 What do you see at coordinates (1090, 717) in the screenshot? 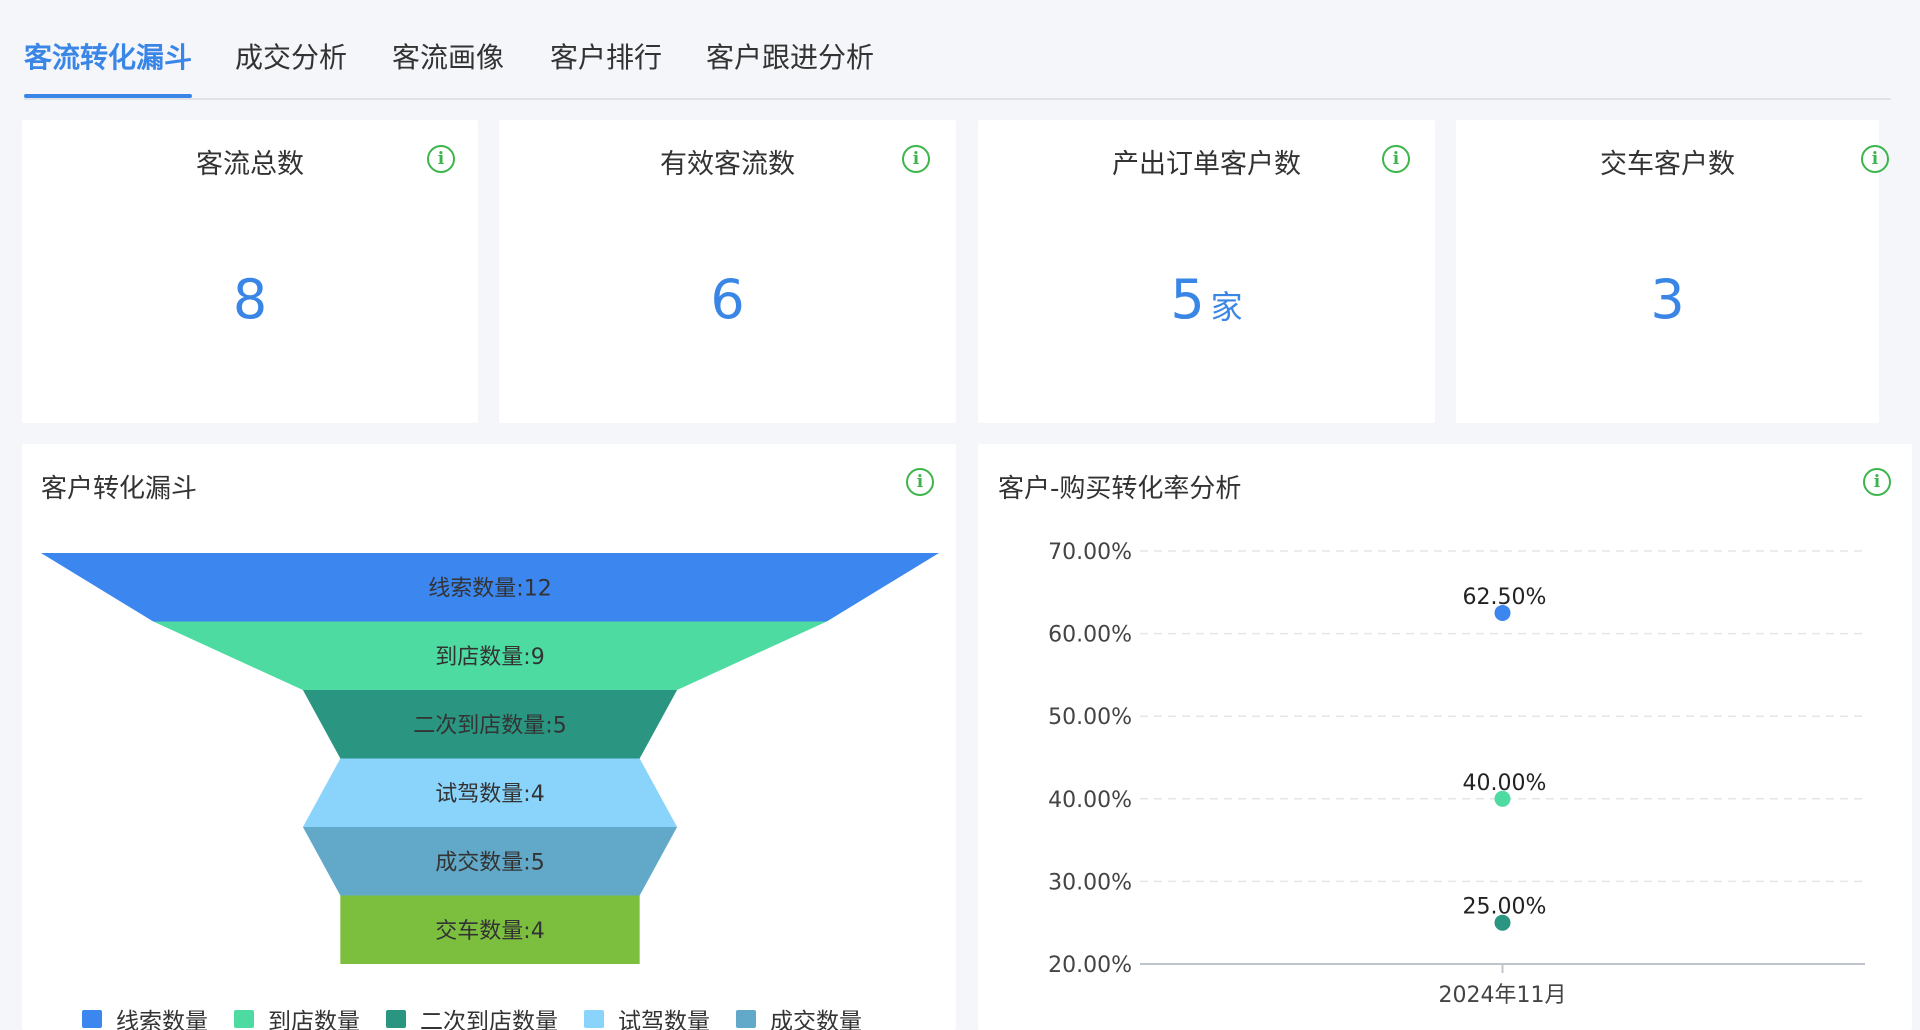
I see `y-tick-label: 50.00%` at bounding box center [1090, 717].